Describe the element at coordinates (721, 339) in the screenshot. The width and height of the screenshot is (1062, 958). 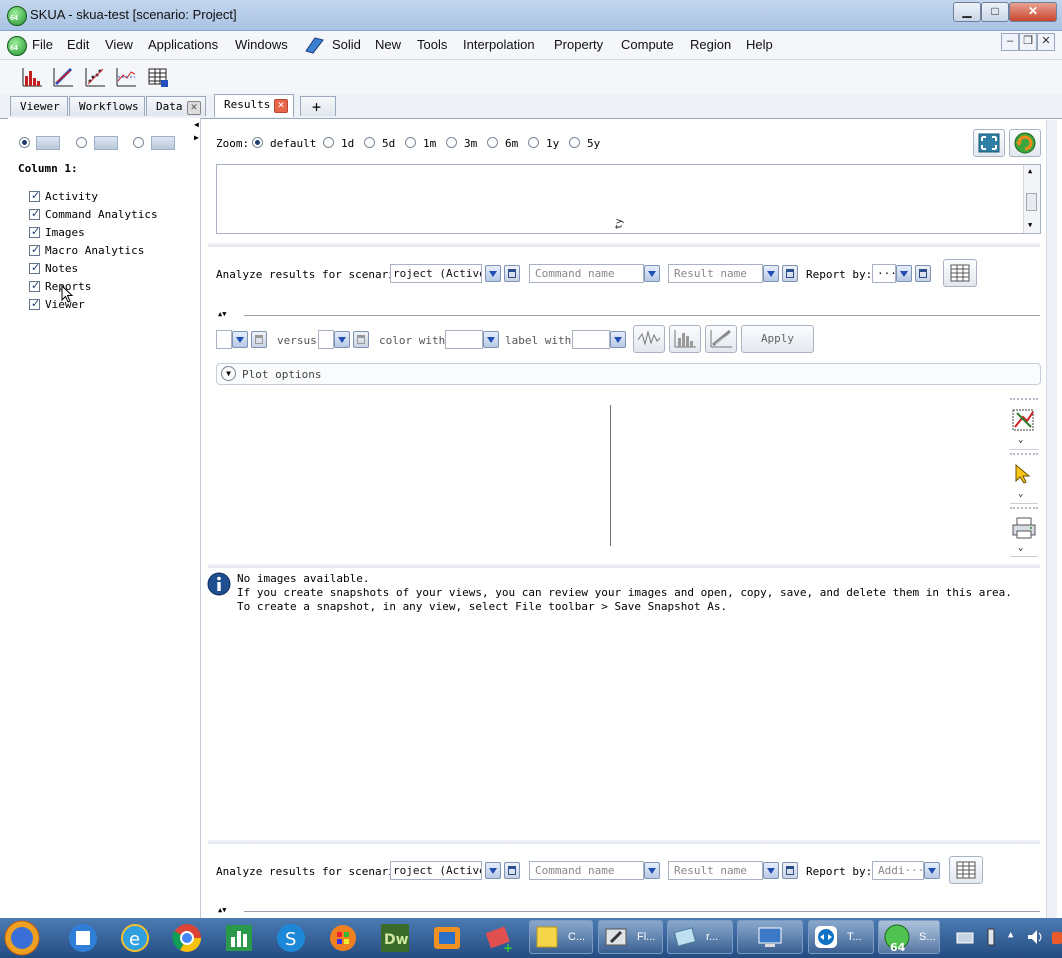
I see `crossplot-button` at that location.